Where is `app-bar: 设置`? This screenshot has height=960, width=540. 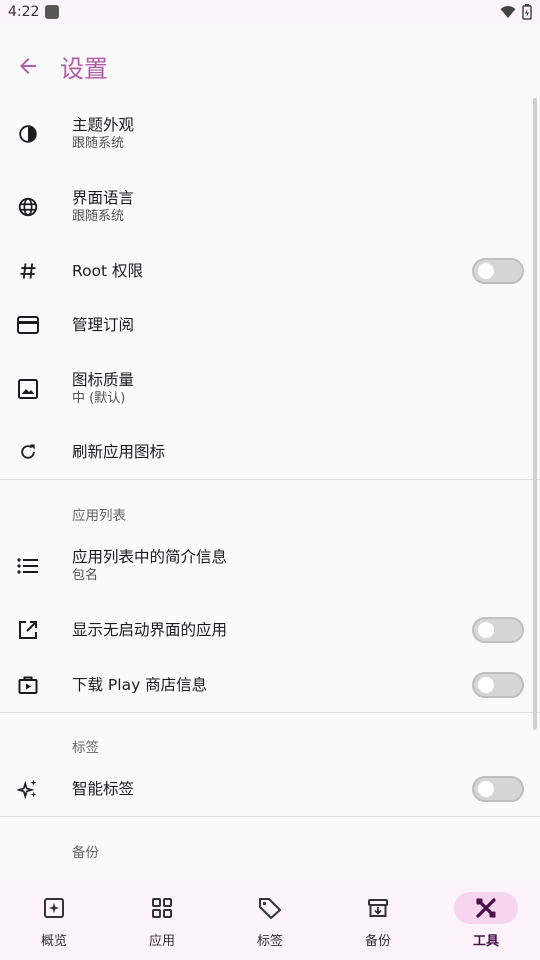 app-bar: 设置 is located at coordinates (270, 66).